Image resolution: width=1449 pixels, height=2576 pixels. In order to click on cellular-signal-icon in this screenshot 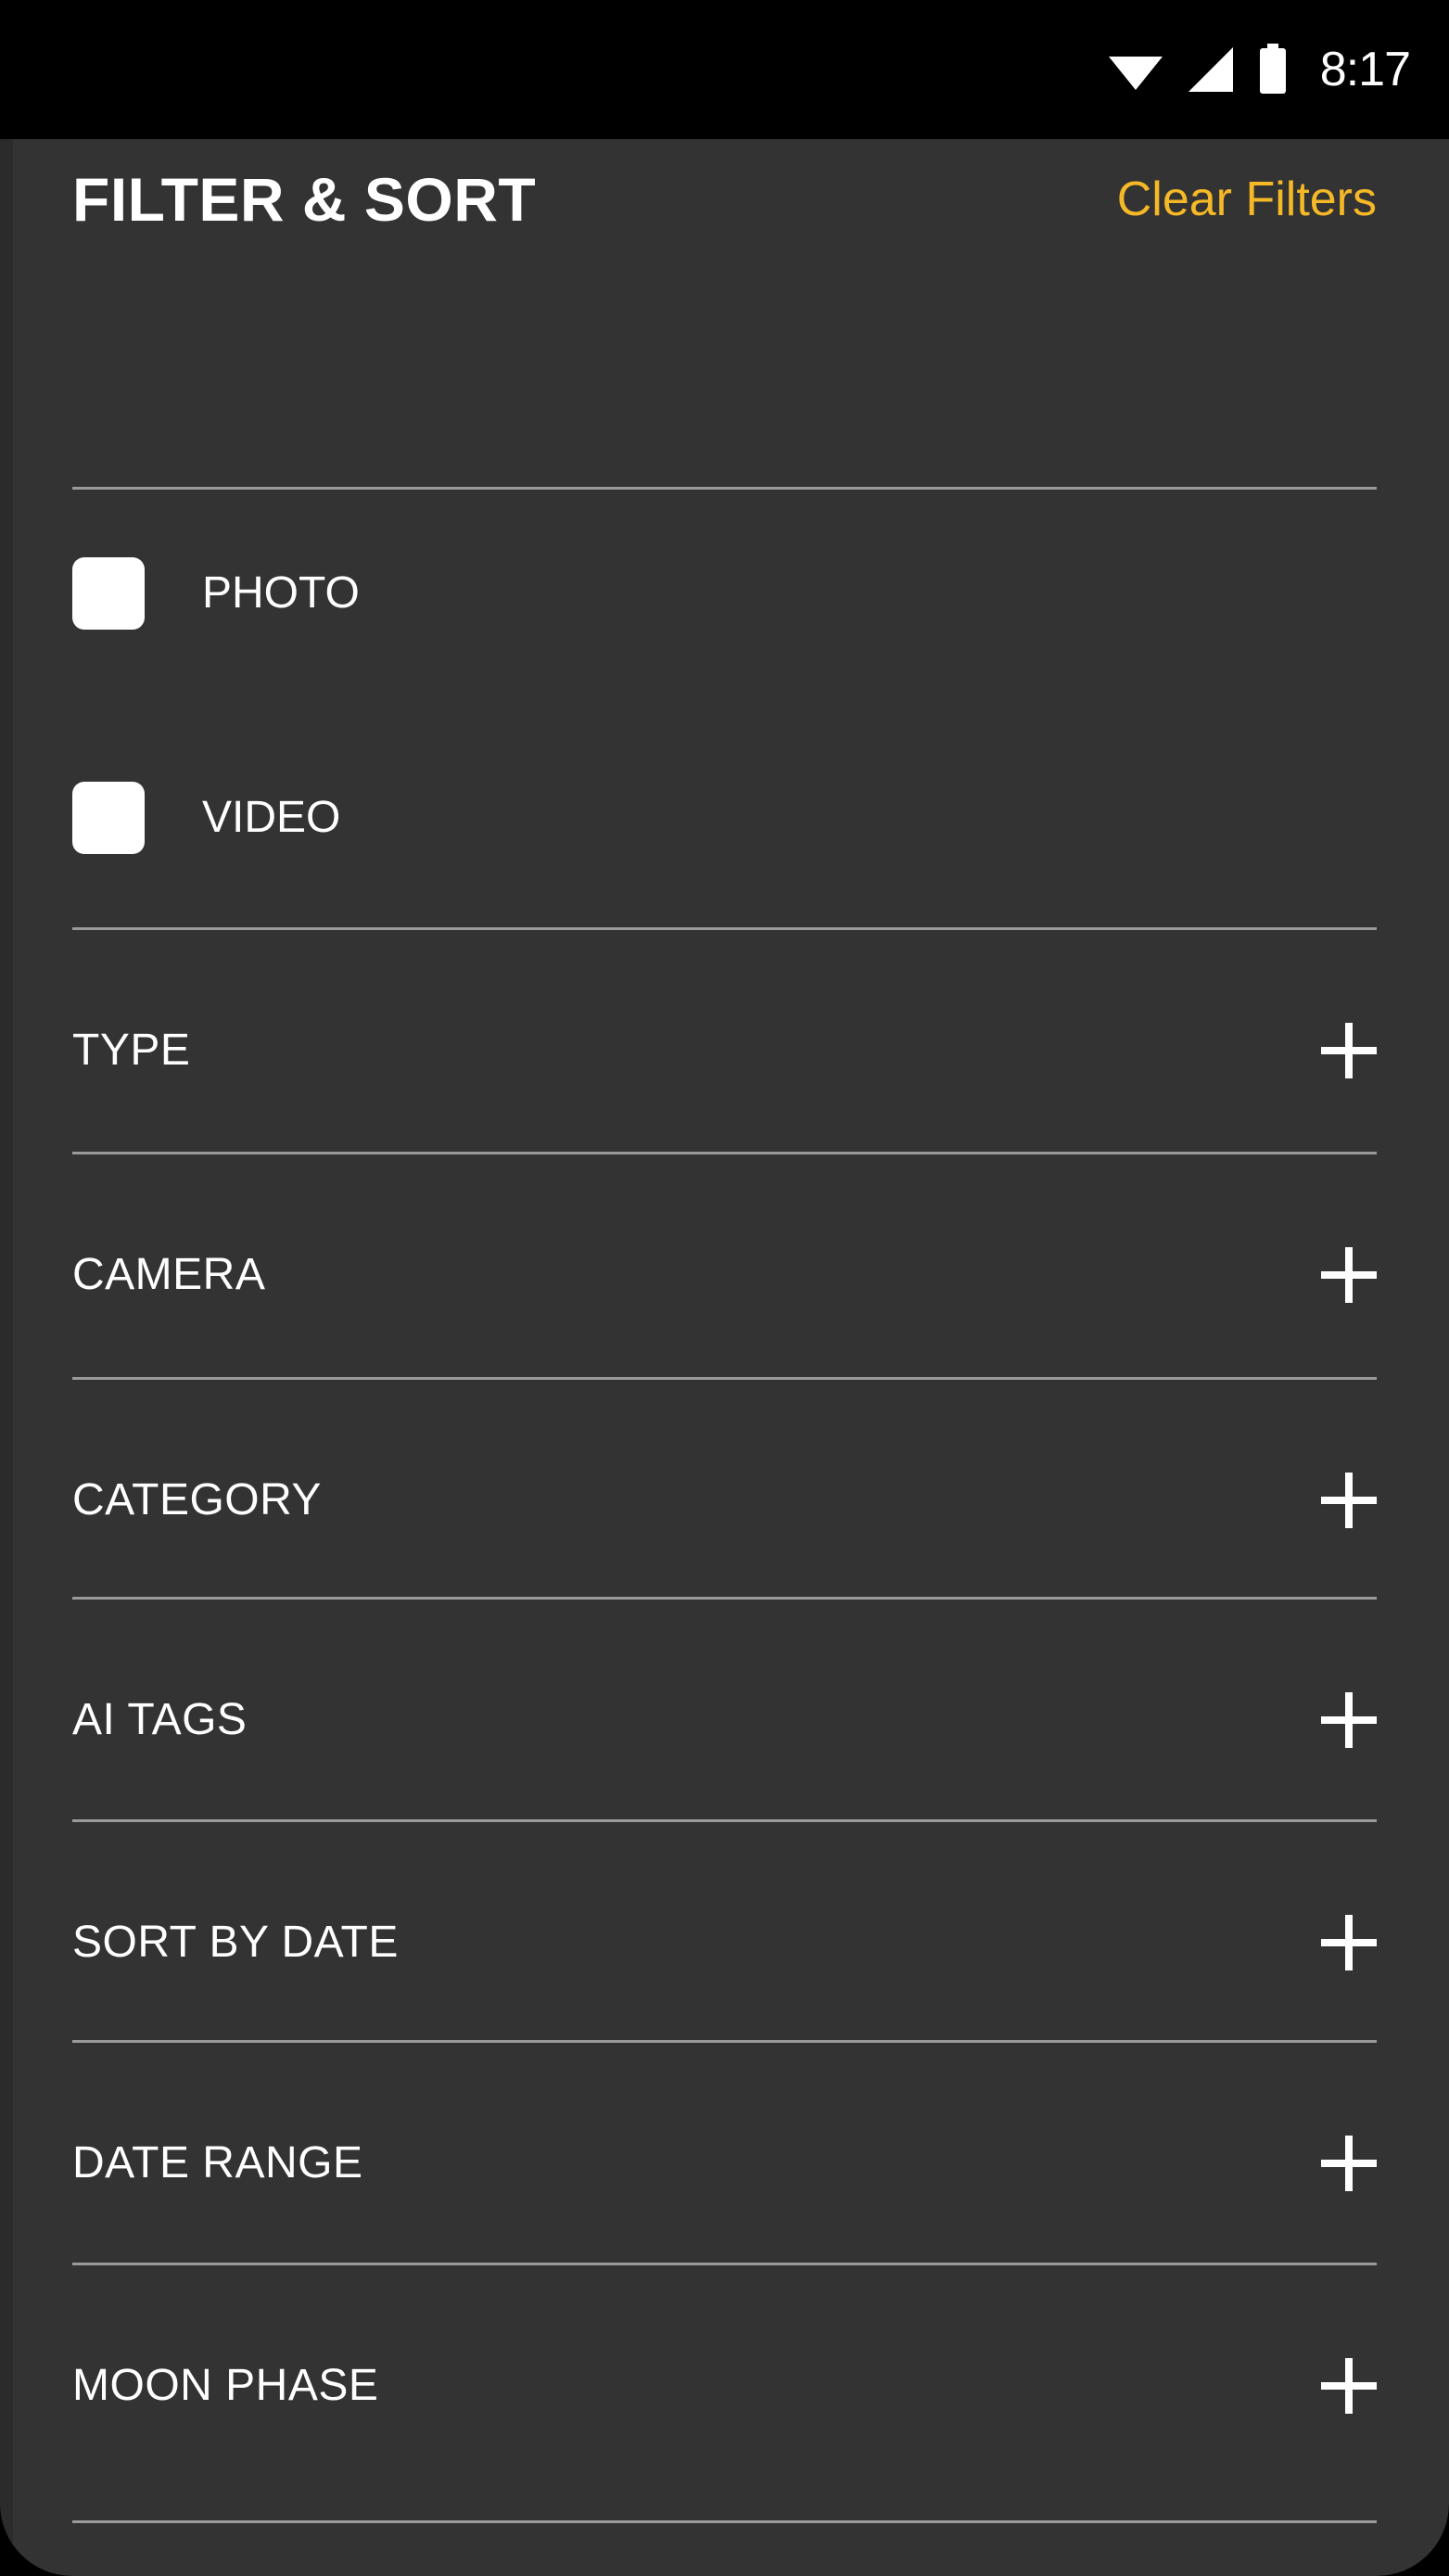, I will do `click(1210, 69)`.